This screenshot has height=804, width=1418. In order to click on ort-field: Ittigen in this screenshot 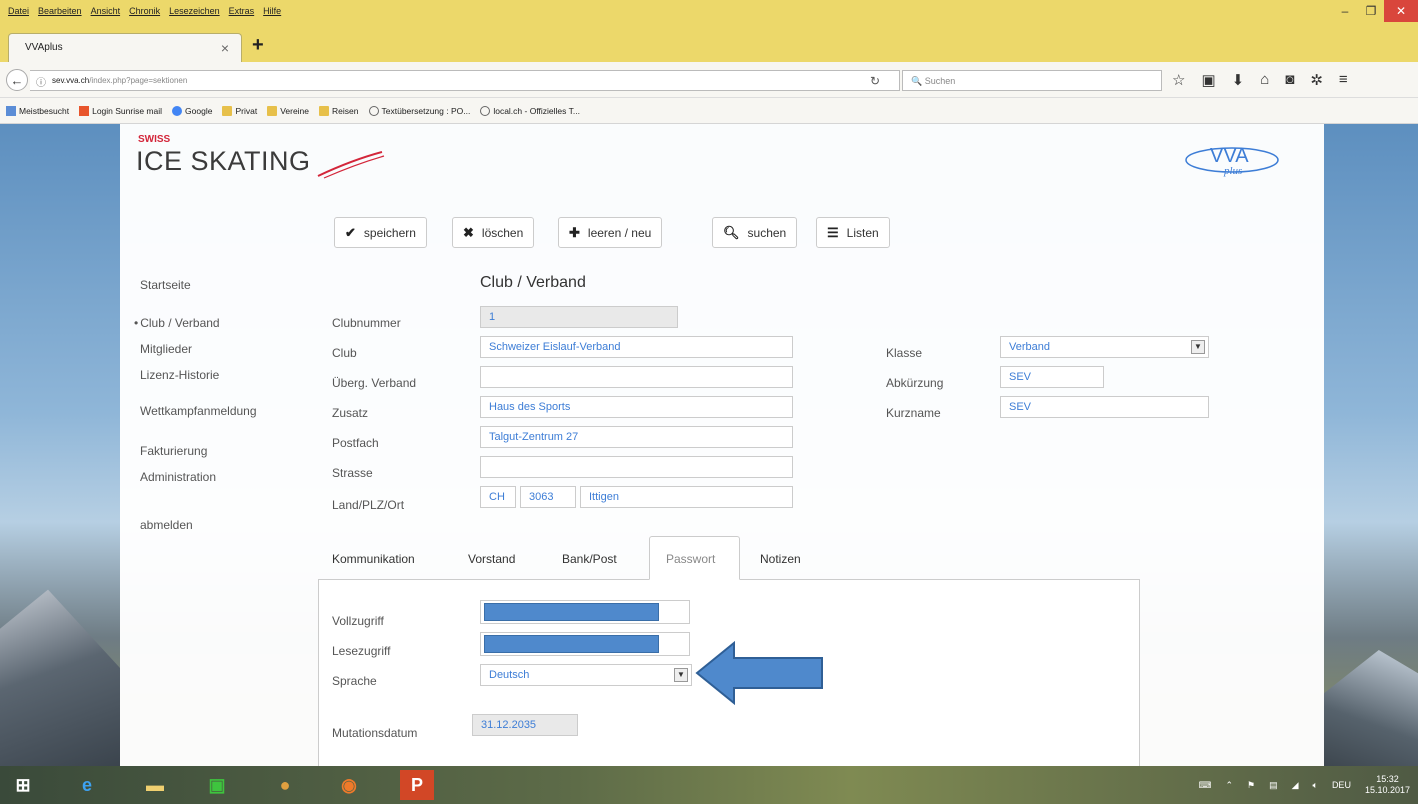, I will do `click(686, 497)`.